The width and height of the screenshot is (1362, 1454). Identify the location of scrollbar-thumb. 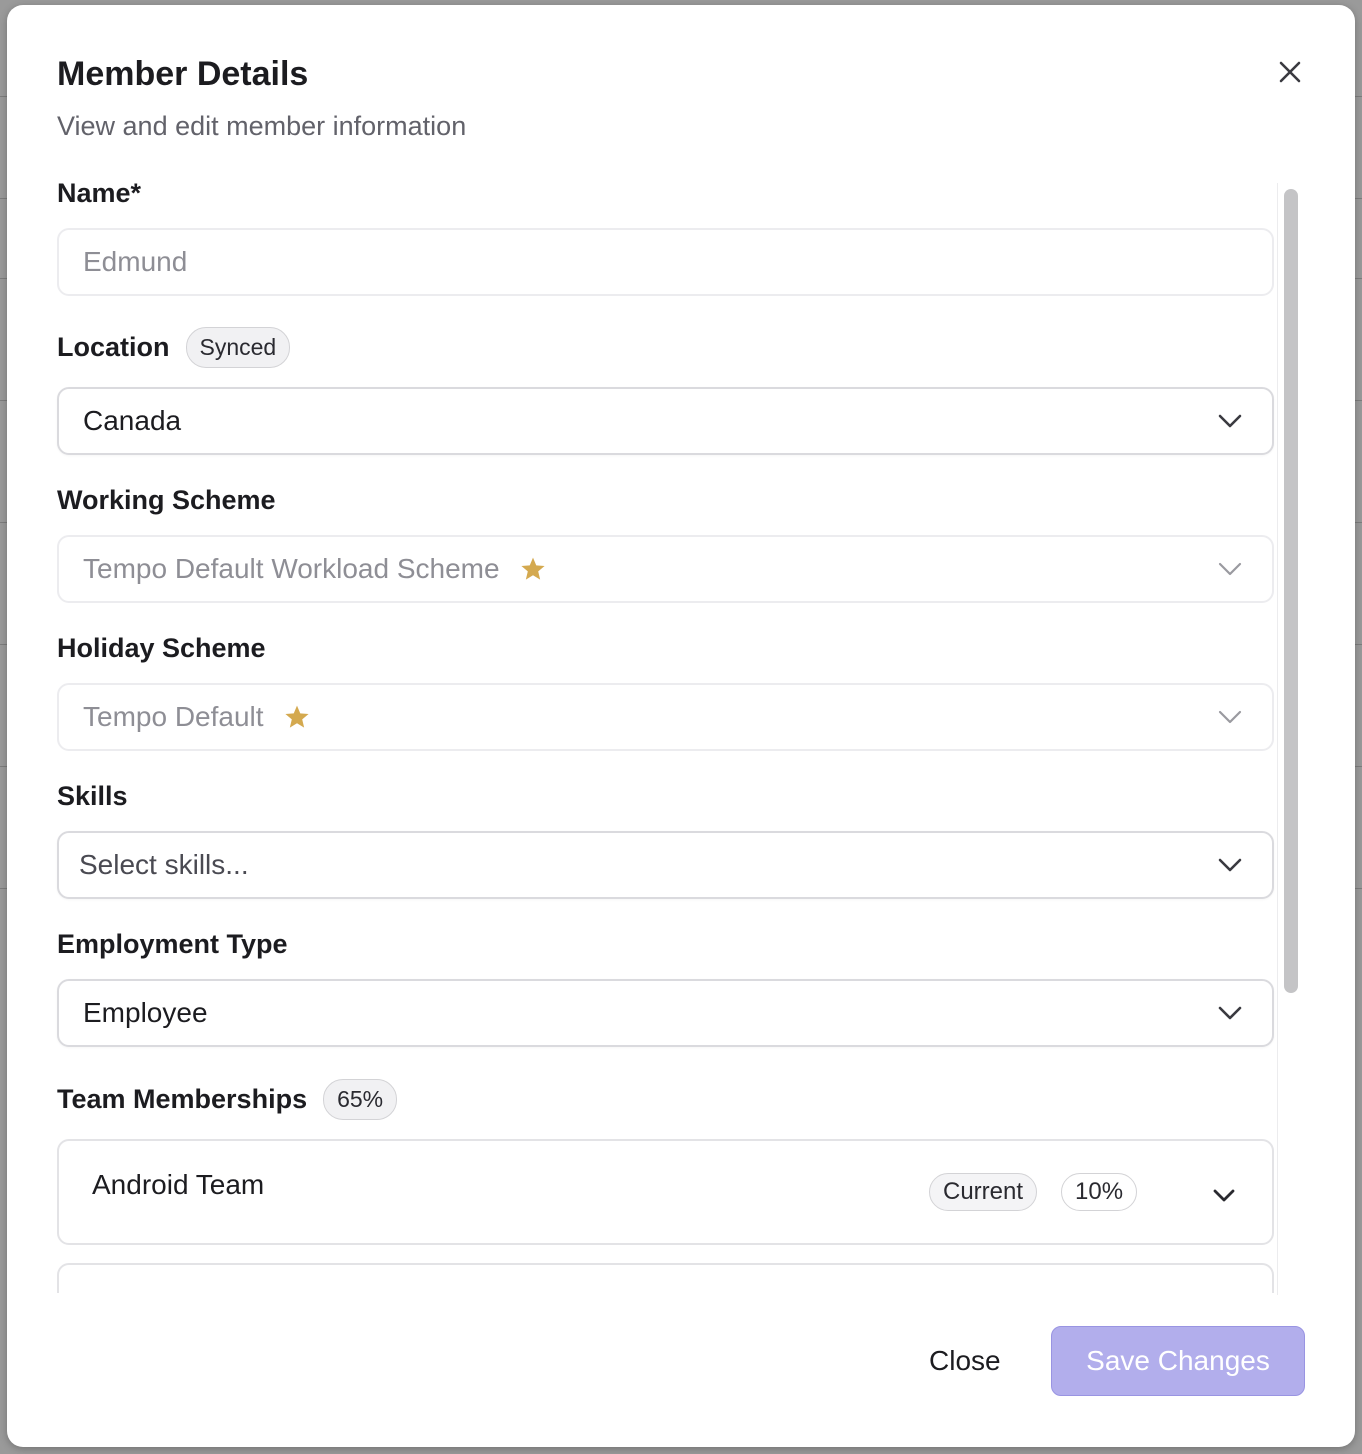
(1291, 591).